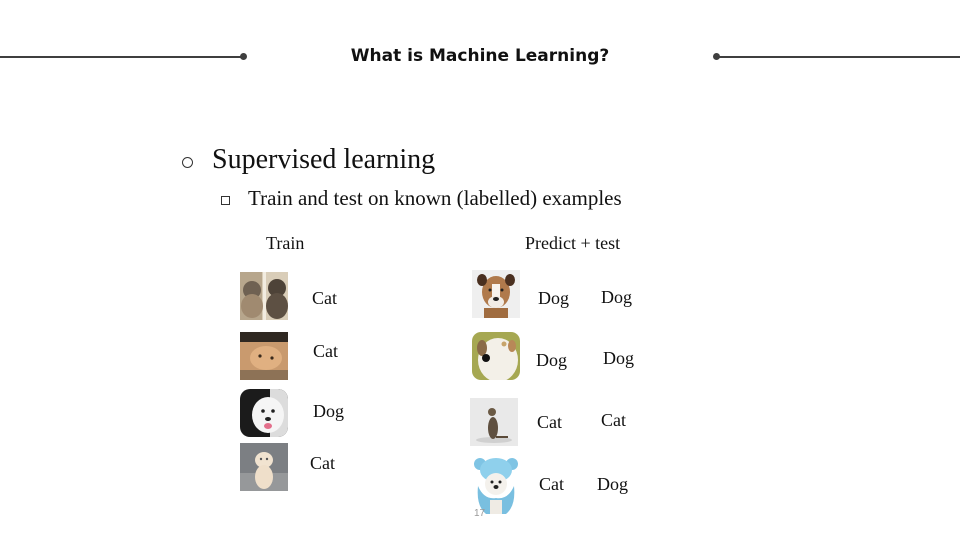 Image resolution: width=960 pixels, height=540 pixels. Describe the element at coordinates (496, 486) in the screenshot. I see `dog-in-blue-hood-image` at that location.